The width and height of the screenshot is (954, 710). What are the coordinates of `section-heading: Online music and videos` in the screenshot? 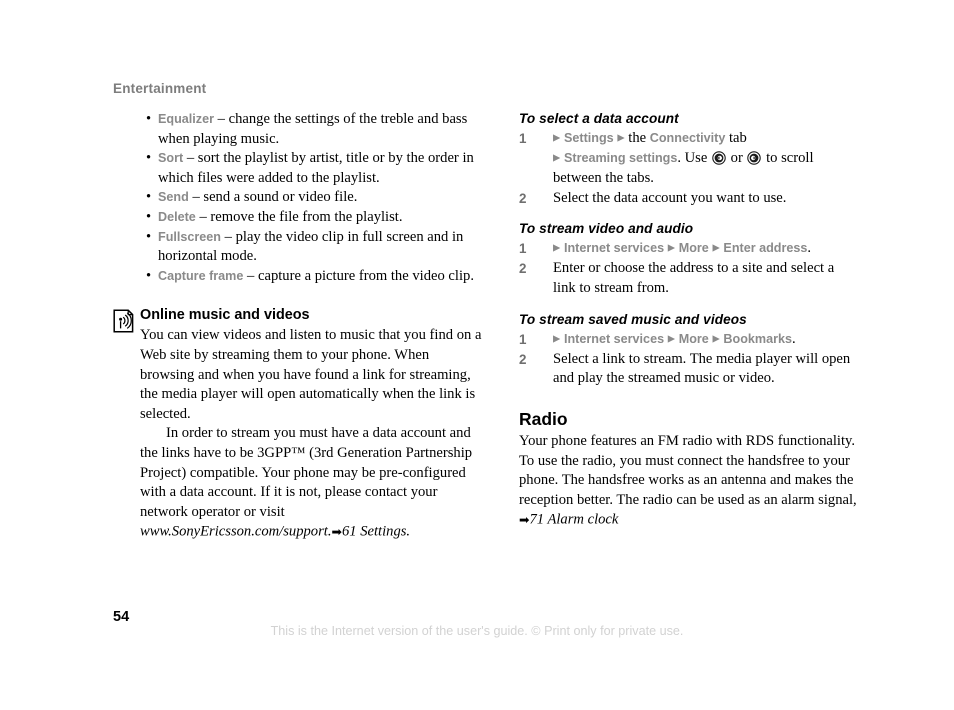 It's located at (225, 315).